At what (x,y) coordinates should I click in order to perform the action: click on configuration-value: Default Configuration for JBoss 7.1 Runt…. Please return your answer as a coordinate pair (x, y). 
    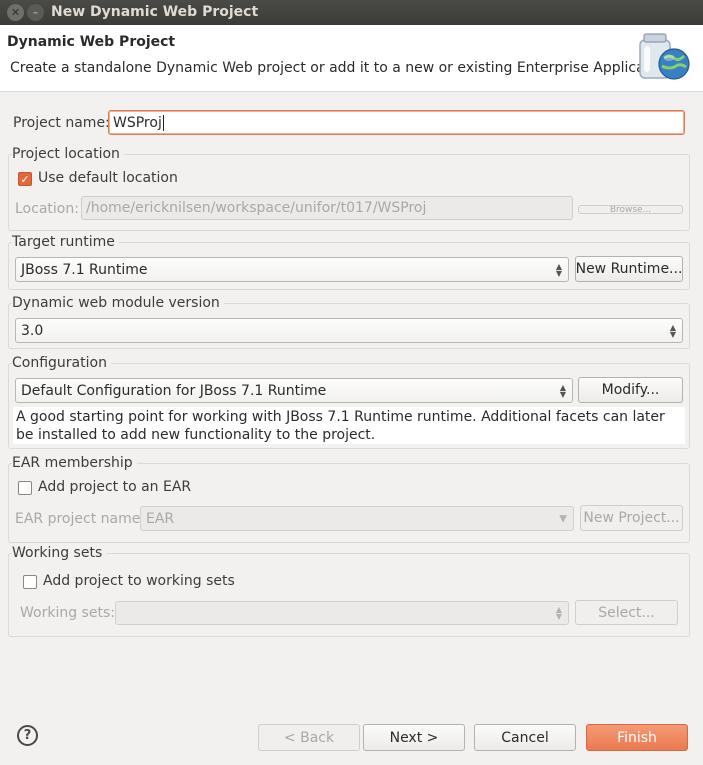
    Looking at the image, I should click on (174, 390).